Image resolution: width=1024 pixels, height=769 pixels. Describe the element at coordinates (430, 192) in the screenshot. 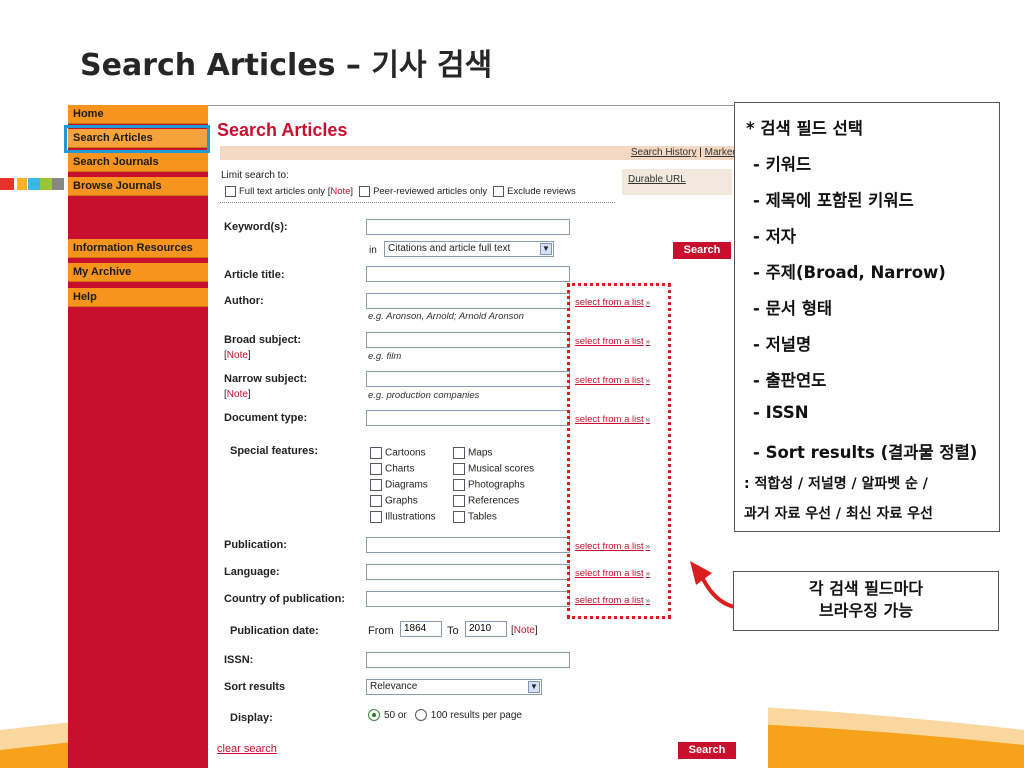

I see `peer-reviewed-label: Peer-reviewed articles only` at that location.